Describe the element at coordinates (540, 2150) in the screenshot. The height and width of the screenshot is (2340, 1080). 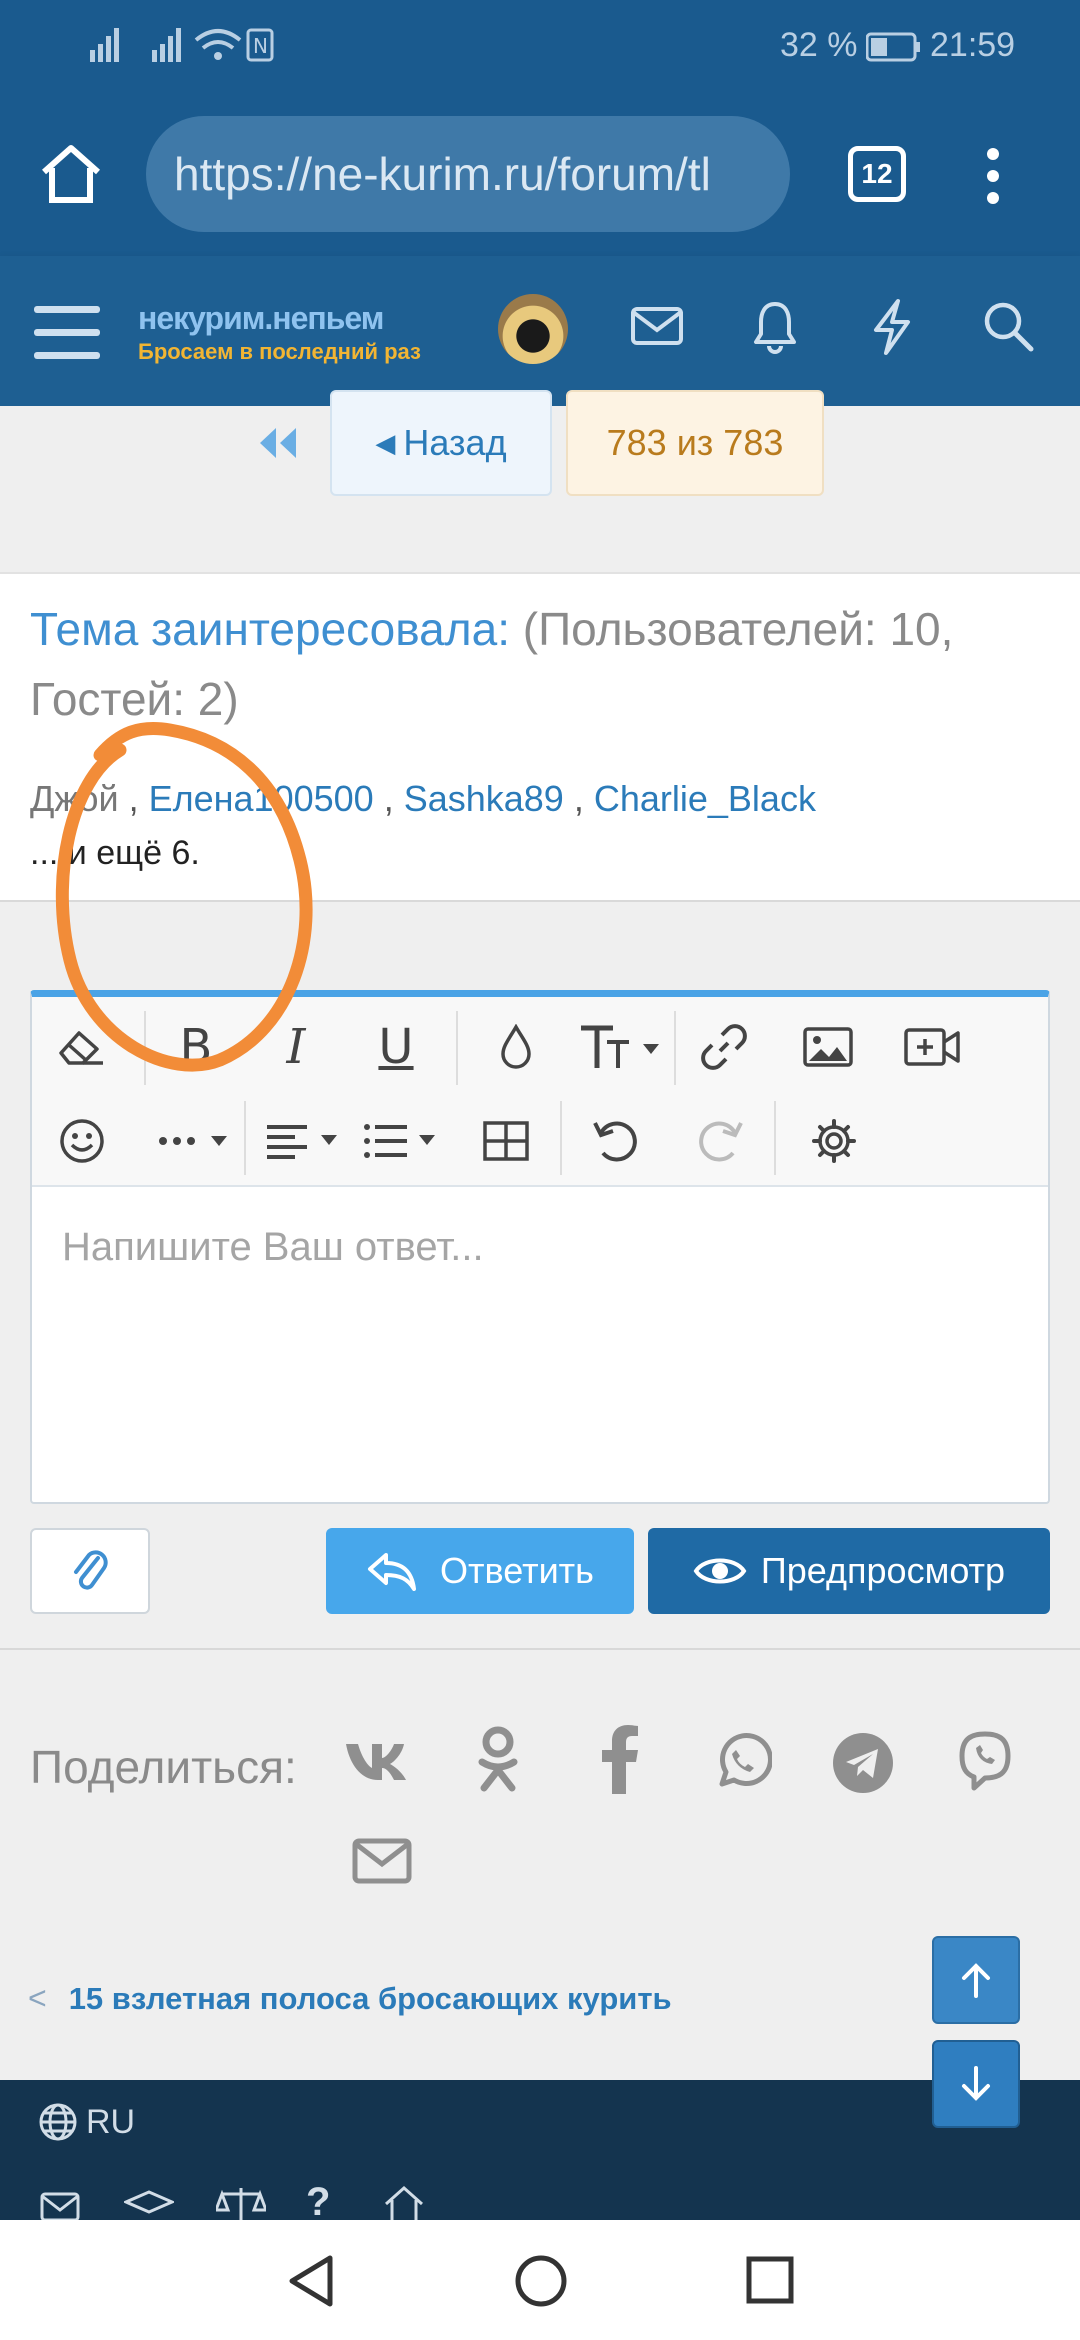
I see `site-footer: RU ?` at that location.